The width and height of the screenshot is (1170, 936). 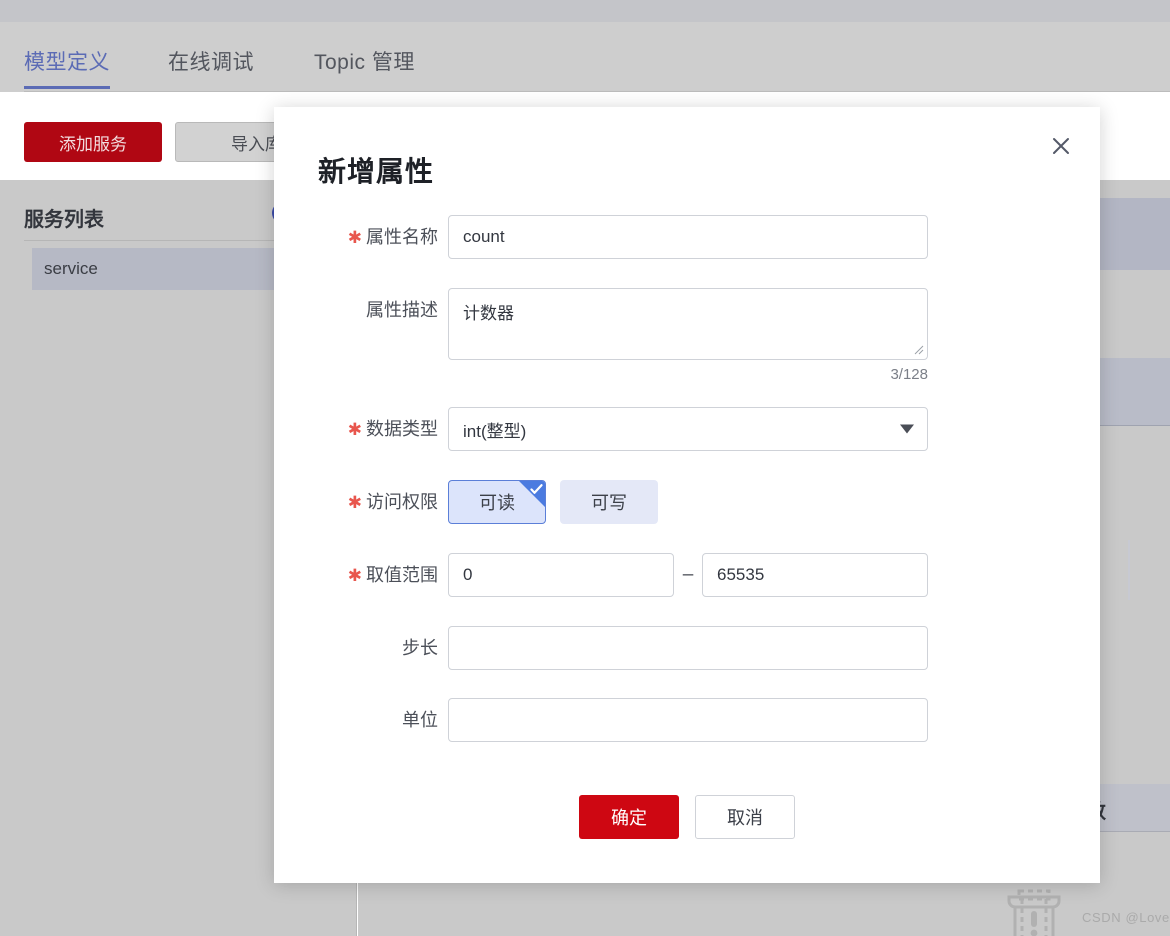 I want to click on tab-model-definition: 模型定义, so click(x=67, y=61).